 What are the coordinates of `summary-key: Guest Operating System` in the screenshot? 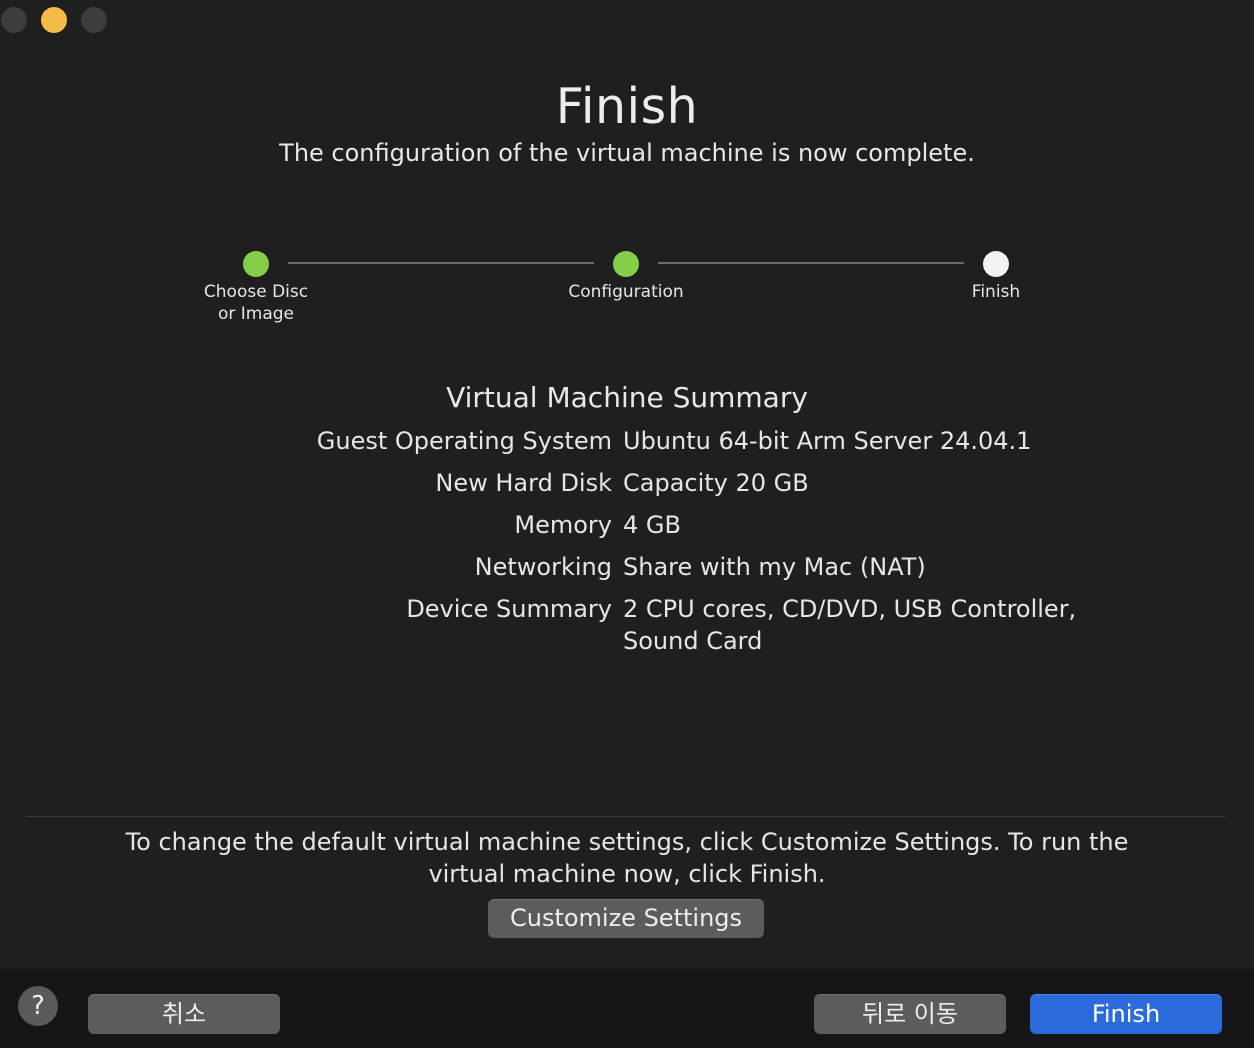 It's located at (464, 441).